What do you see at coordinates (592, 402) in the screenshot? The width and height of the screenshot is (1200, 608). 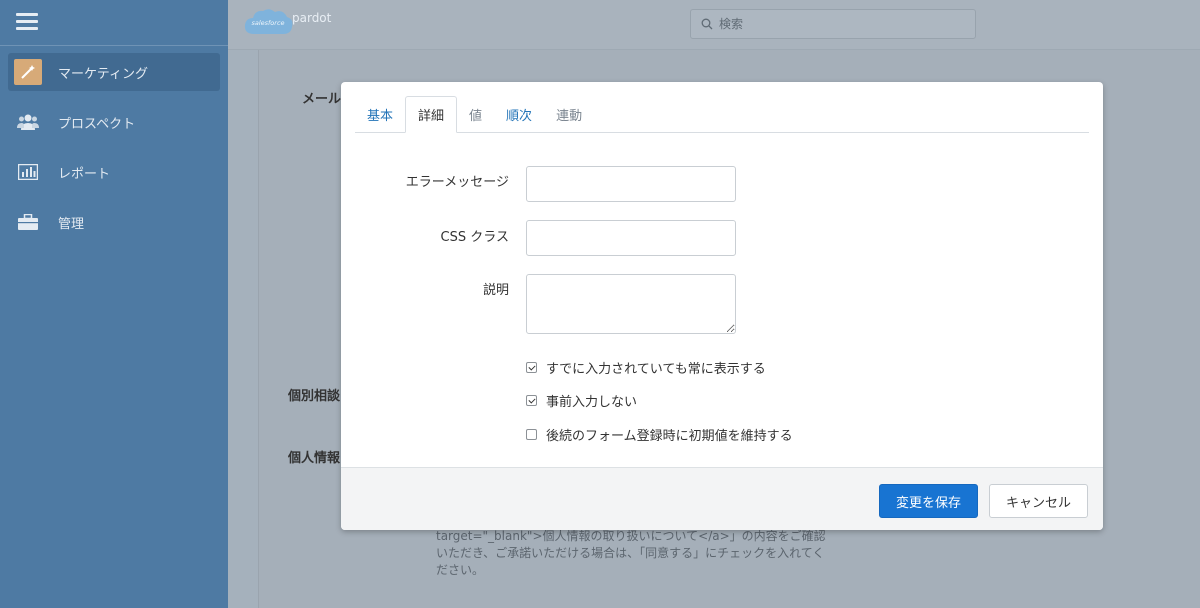 I see `no-prefill-label: 事前入力しない` at bounding box center [592, 402].